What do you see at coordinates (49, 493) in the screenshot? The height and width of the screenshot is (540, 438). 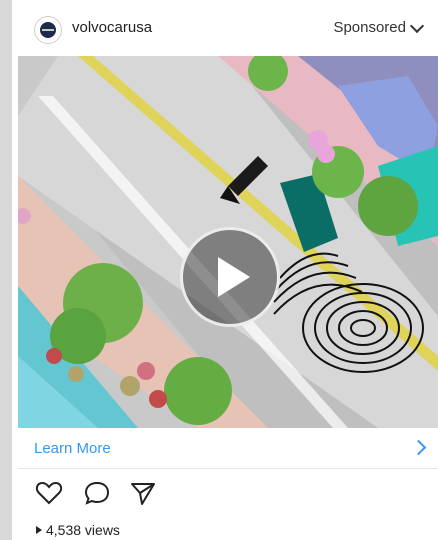 I see `heart-icon` at bounding box center [49, 493].